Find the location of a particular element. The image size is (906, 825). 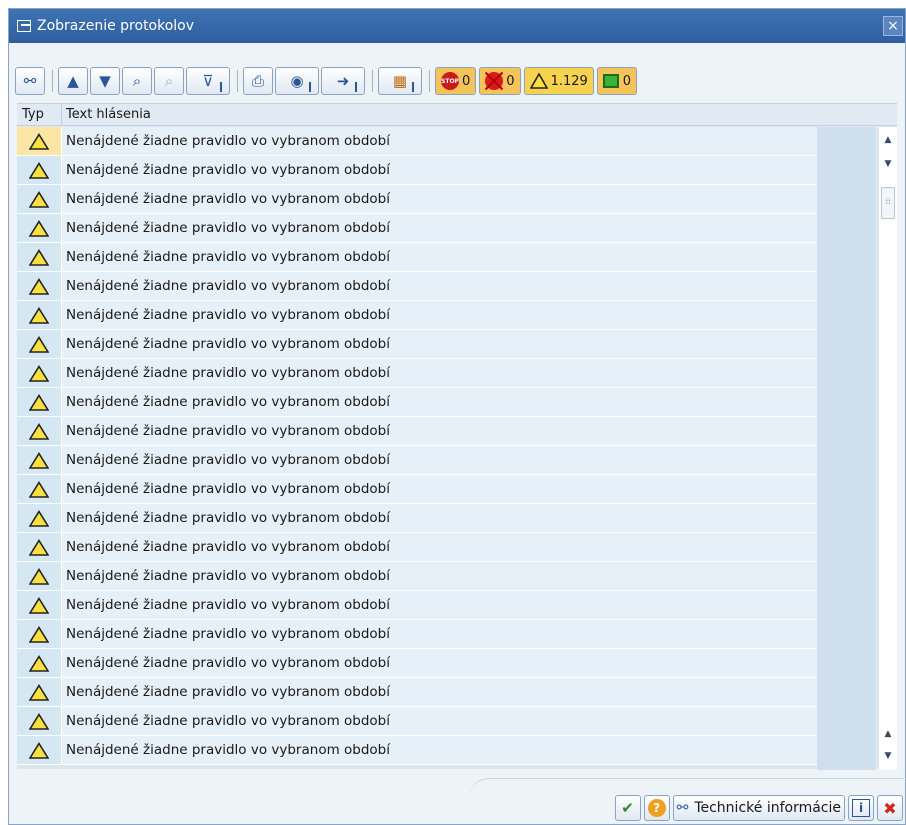

printer-icon: ⎙ is located at coordinates (257, 81).